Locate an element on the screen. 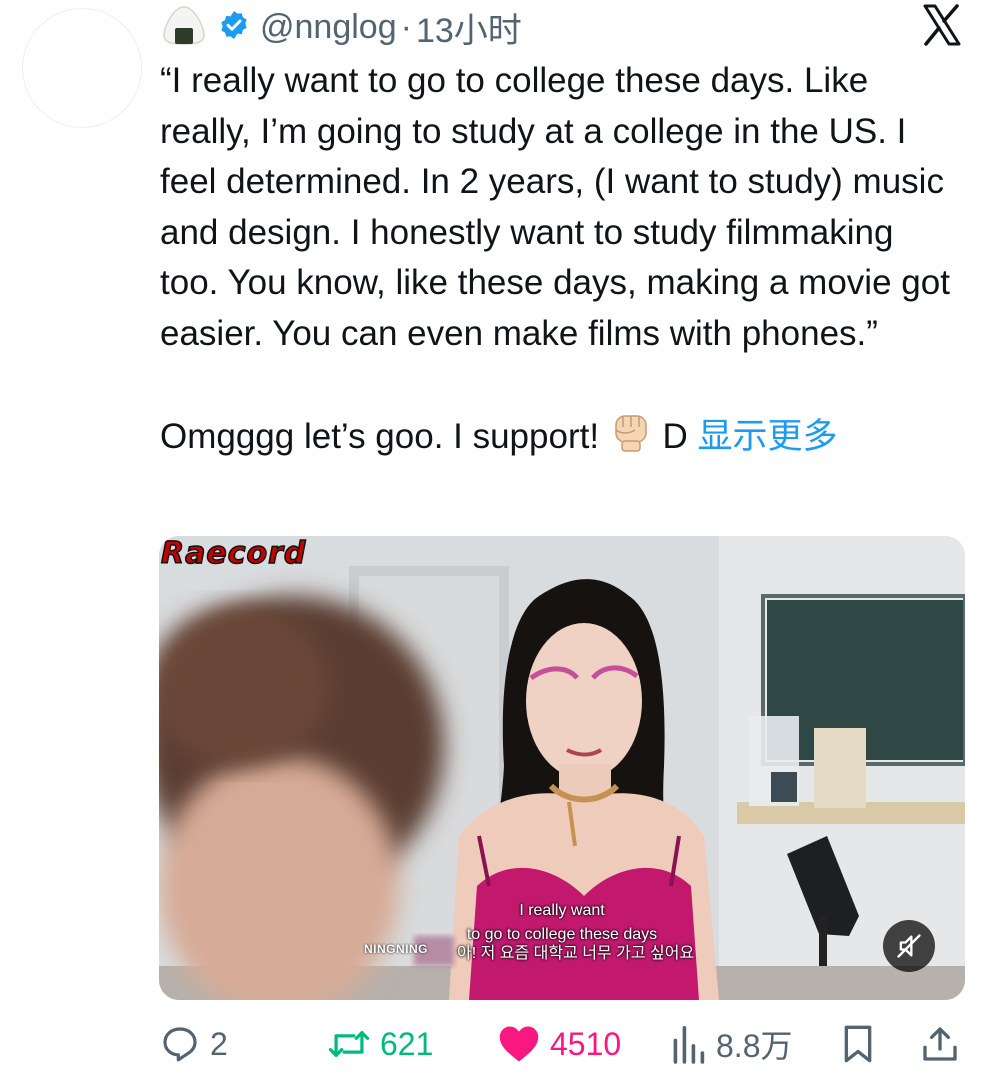 Image resolution: width=988 pixels, height=1080 pixels. retweet-icon is located at coordinates (349, 1044).